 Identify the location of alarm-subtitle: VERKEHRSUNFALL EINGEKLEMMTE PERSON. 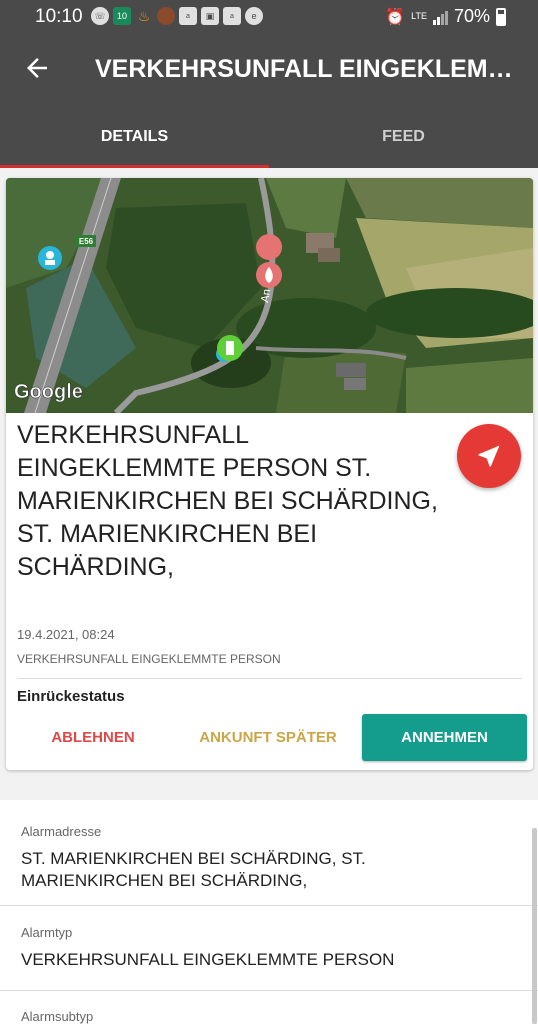
(149, 659).